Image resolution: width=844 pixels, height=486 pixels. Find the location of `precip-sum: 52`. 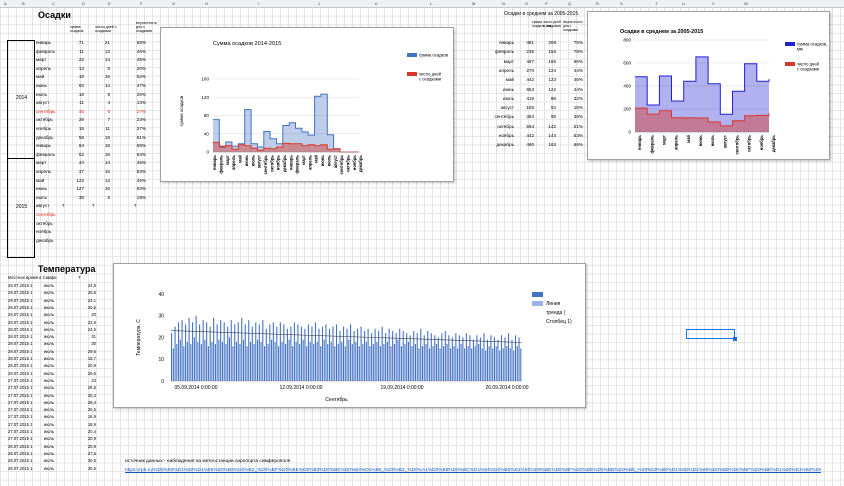

precip-sum: 52 is located at coordinates (81, 154).